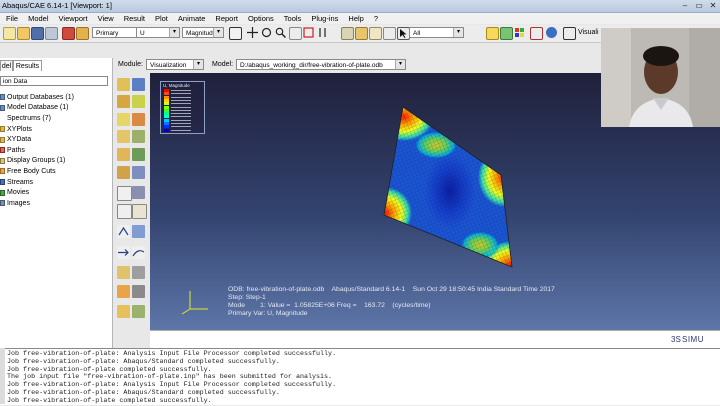 Image resolution: width=720 pixels, height=406 pixels. What do you see at coordinates (569, 33) in the screenshot?
I see `mesh-icon` at bounding box center [569, 33].